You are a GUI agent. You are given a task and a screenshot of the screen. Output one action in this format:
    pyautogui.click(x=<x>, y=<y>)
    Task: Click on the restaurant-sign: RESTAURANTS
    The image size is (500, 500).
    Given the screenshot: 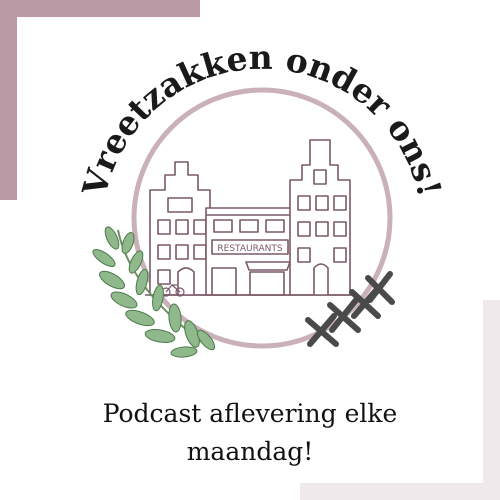 What is the action you would take?
    pyautogui.click(x=249, y=249)
    